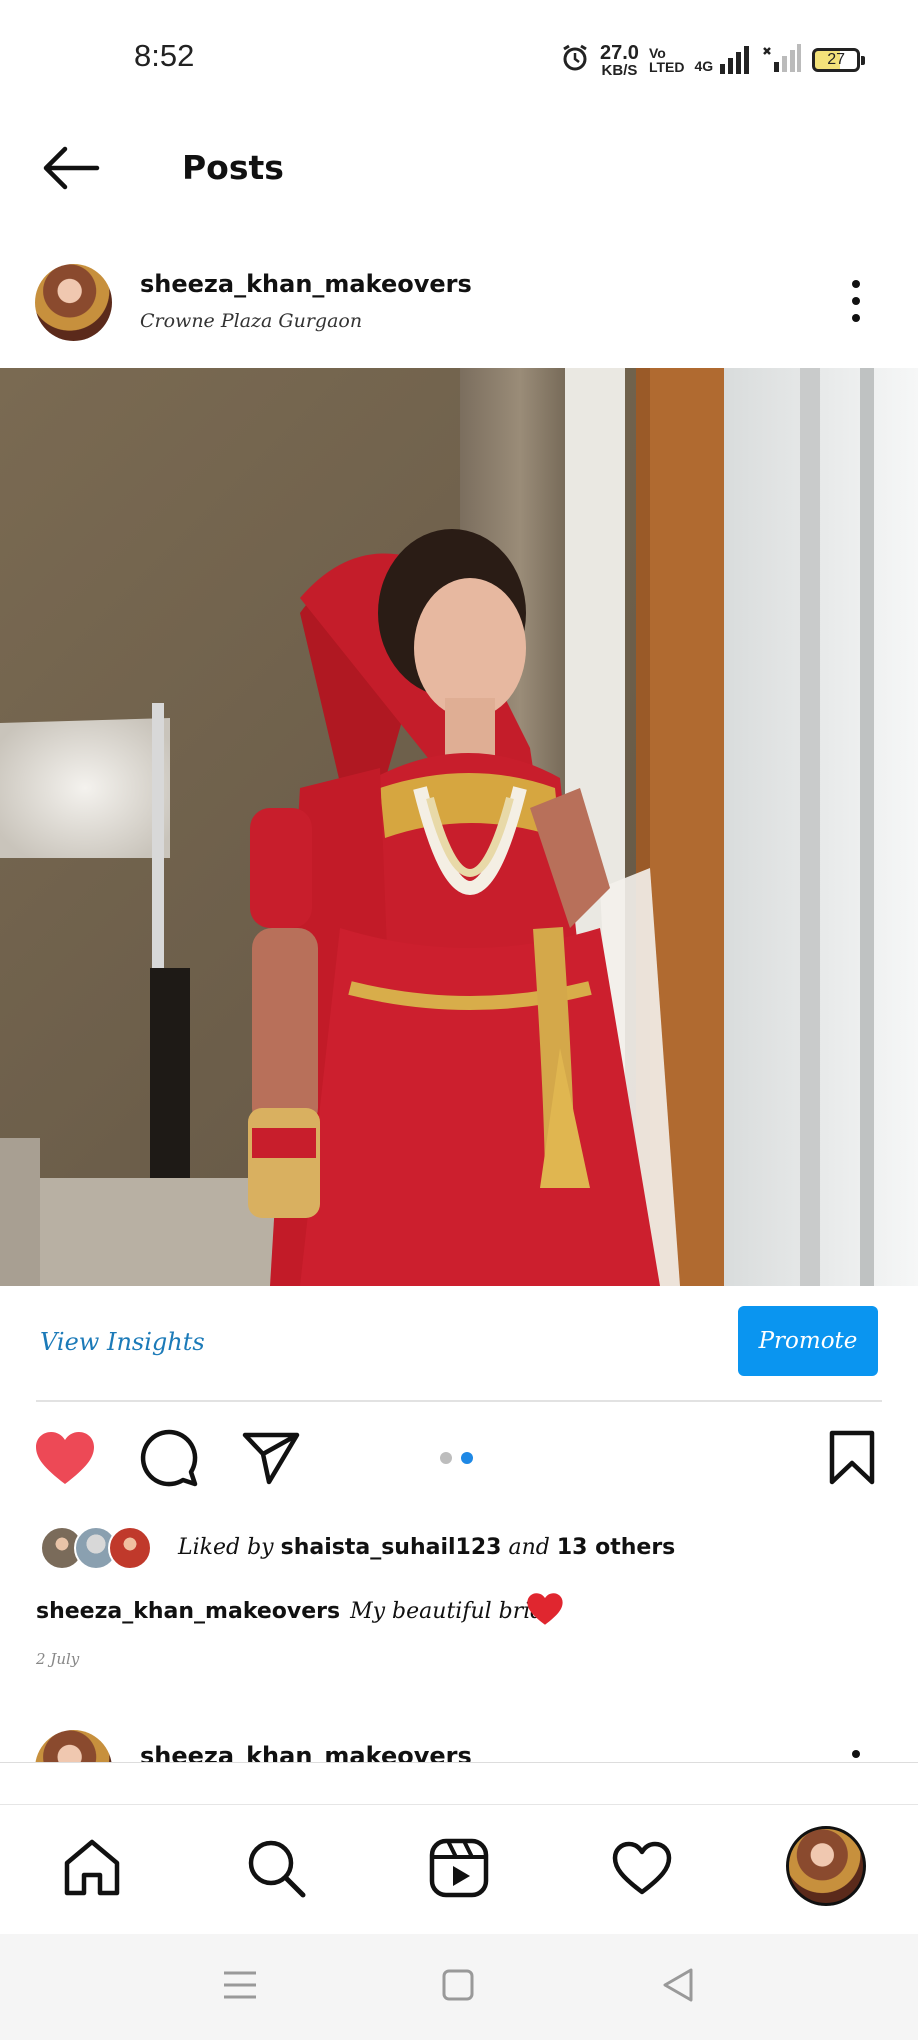 This screenshot has width=918, height=2040. I want to click on square-icon, so click(458, 1987).